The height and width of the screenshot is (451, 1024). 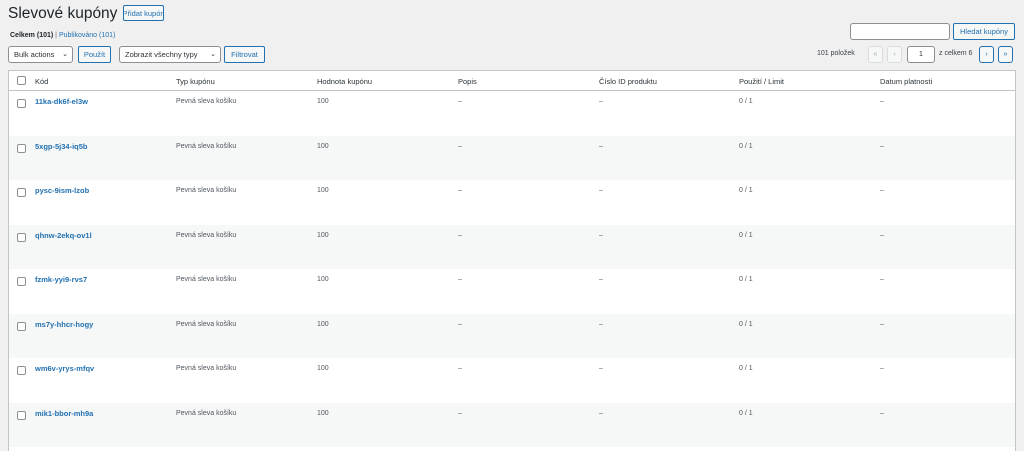 I want to click on prev-page-button: ‹, so click(x=894, y=54).